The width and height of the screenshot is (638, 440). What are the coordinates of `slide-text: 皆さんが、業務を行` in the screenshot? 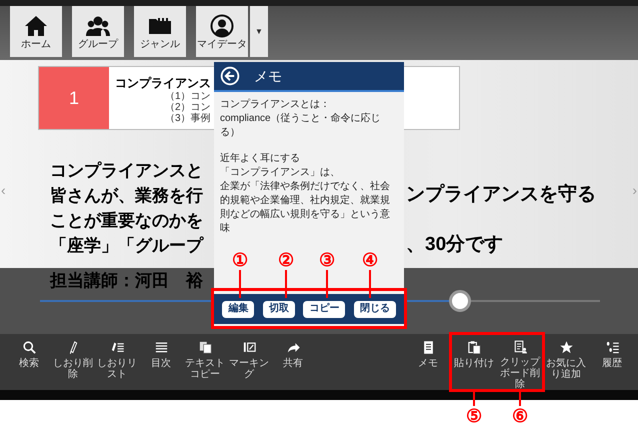 It's located at (127, 195).